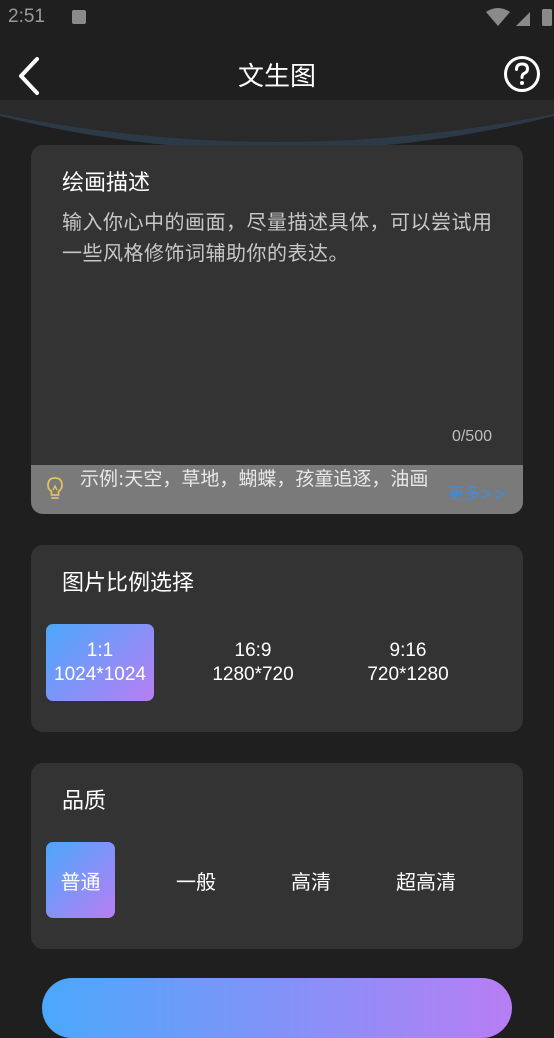 The width and height of the screenshot is (554, 1038). Describe the element at coordinates (106, 183) in the screenshot. I see `description-title: 绘画描述` at that location.